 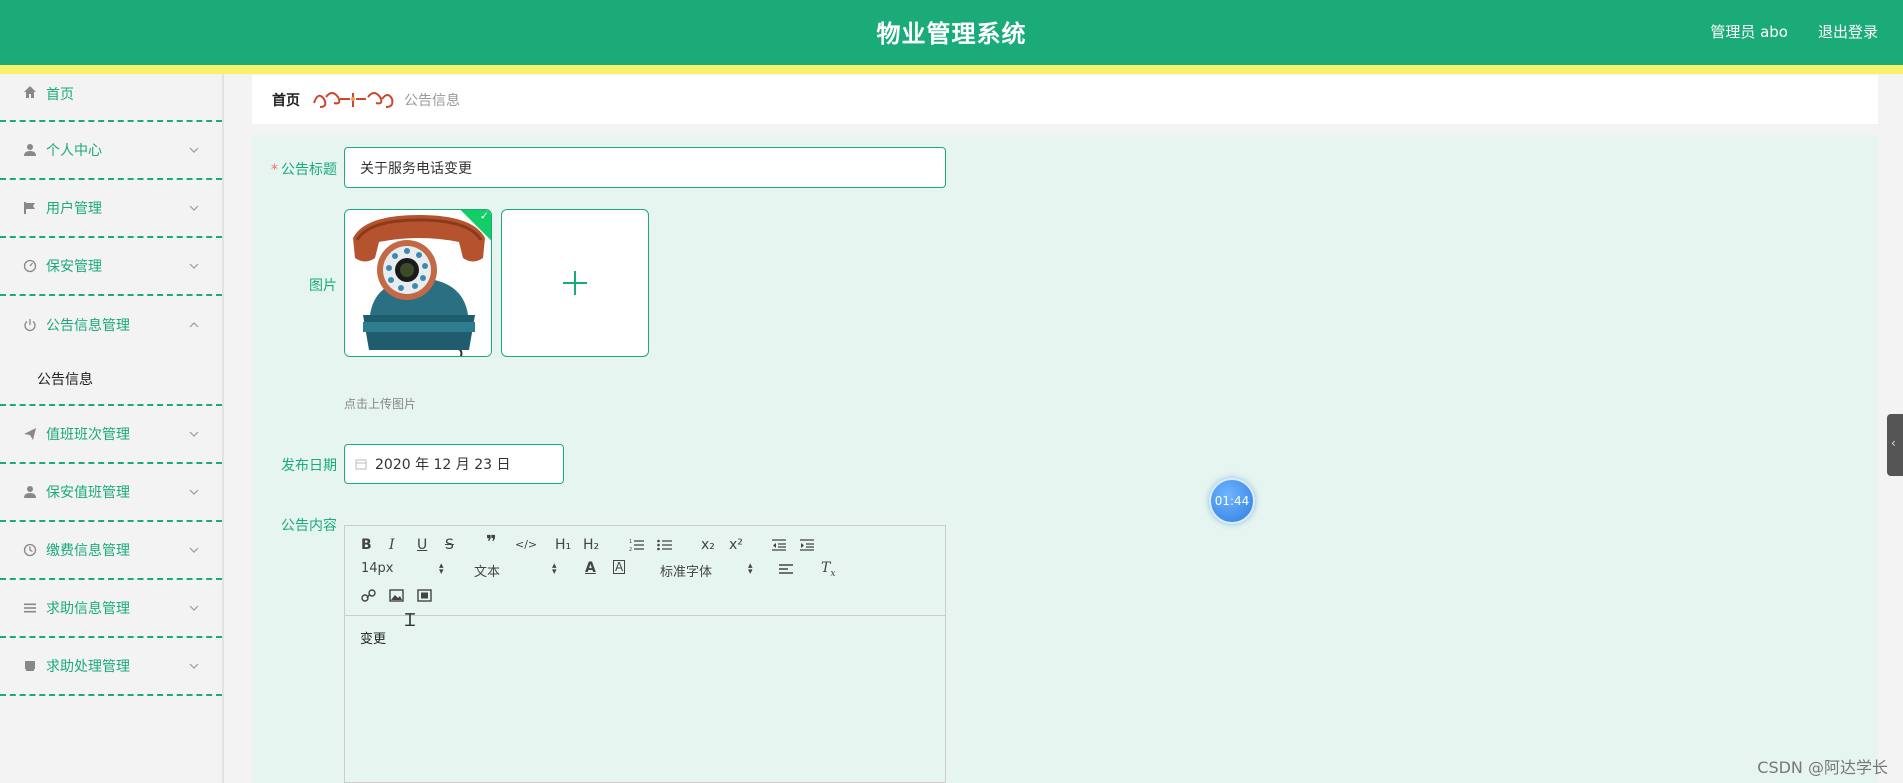 I want to click on calendar-icon, so click(x=361, y=464).